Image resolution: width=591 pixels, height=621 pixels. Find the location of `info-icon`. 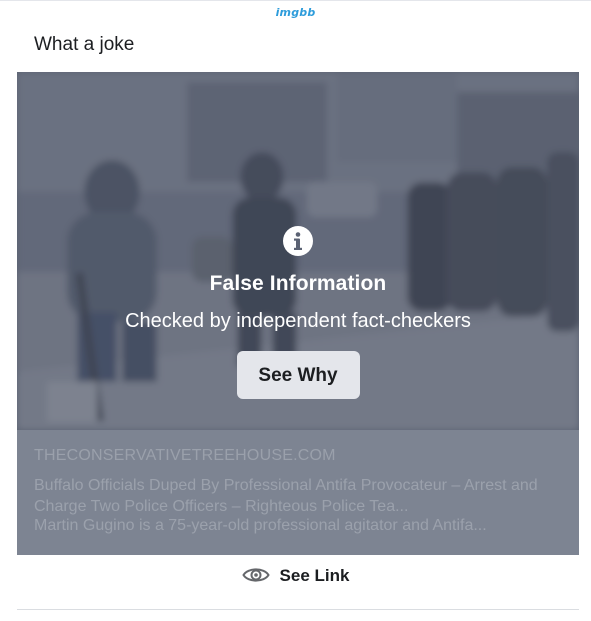

info-icon is located at coordinates (298, 241).